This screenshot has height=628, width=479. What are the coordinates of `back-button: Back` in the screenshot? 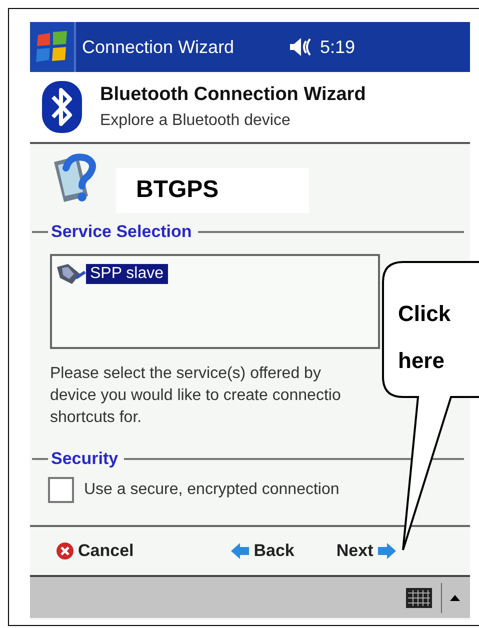 It's located at (262, 551).